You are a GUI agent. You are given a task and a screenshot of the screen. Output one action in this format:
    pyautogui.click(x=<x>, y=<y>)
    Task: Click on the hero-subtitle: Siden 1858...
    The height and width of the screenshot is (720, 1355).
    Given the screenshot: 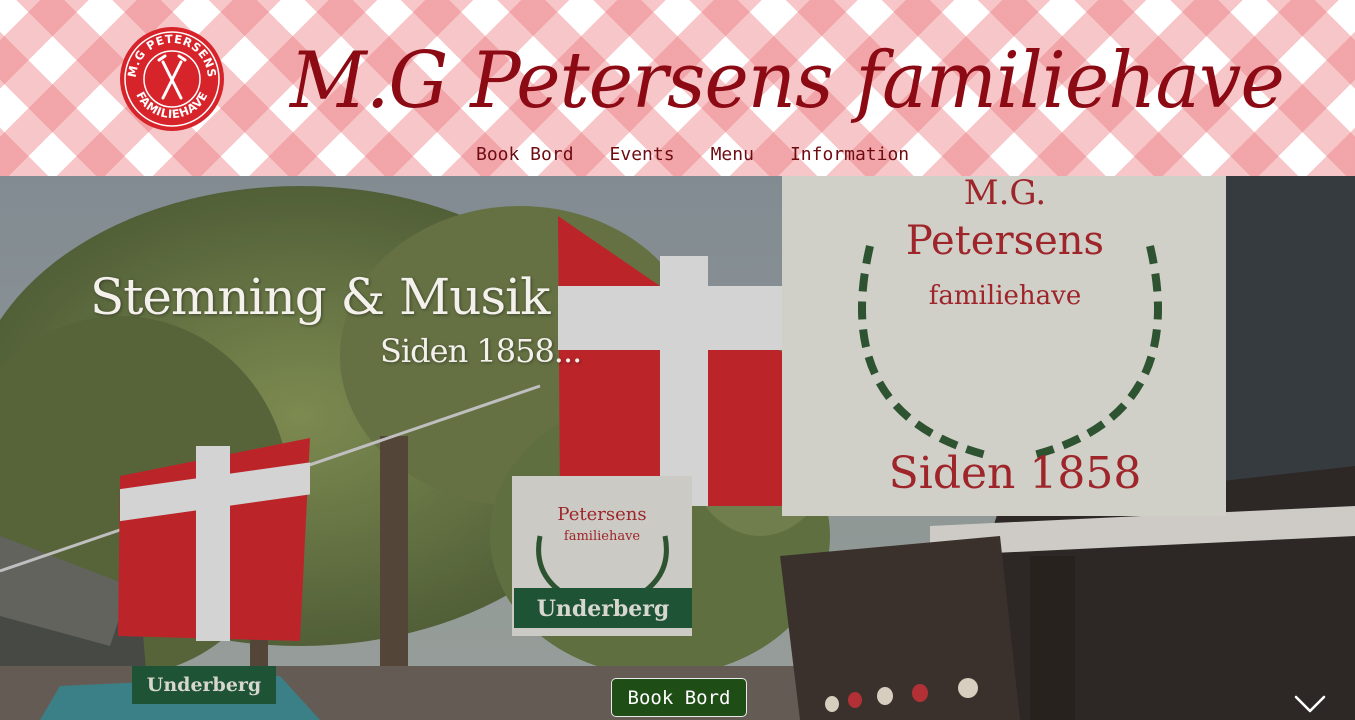 What is the action you would take?
    pyautogui.click(x=481, y=351)
    